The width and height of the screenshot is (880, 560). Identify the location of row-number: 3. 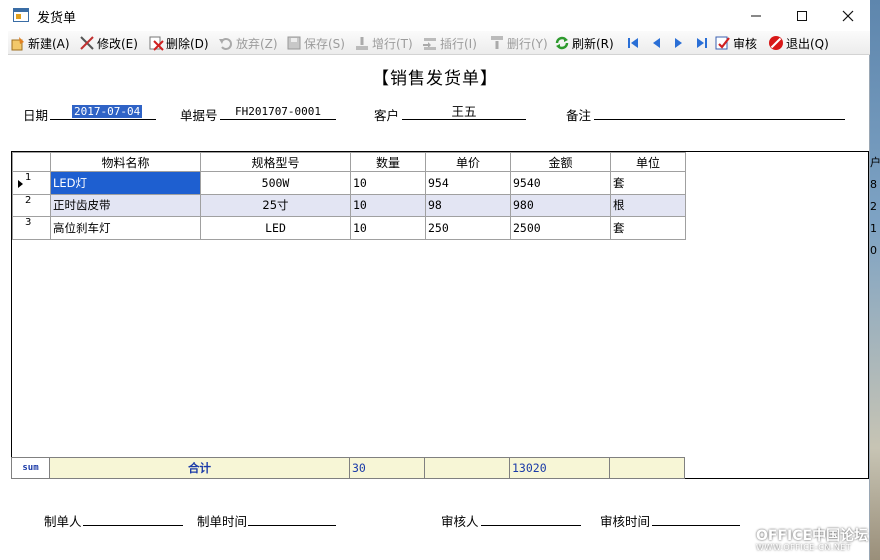
(31, 228).